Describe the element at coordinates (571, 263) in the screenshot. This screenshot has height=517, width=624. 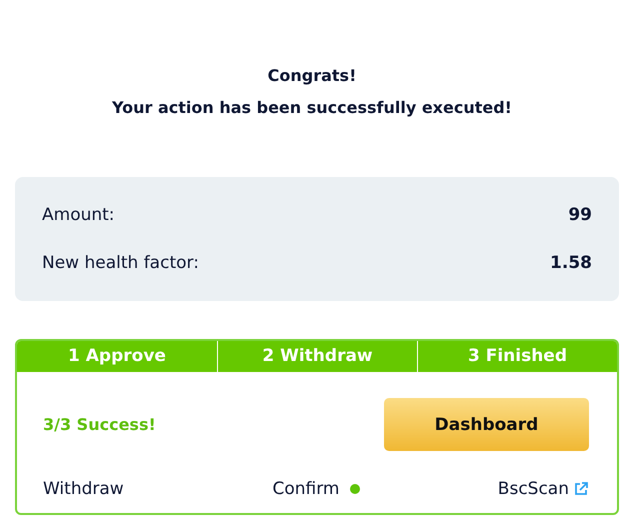
I see `detail-value: 1.58` at that location.